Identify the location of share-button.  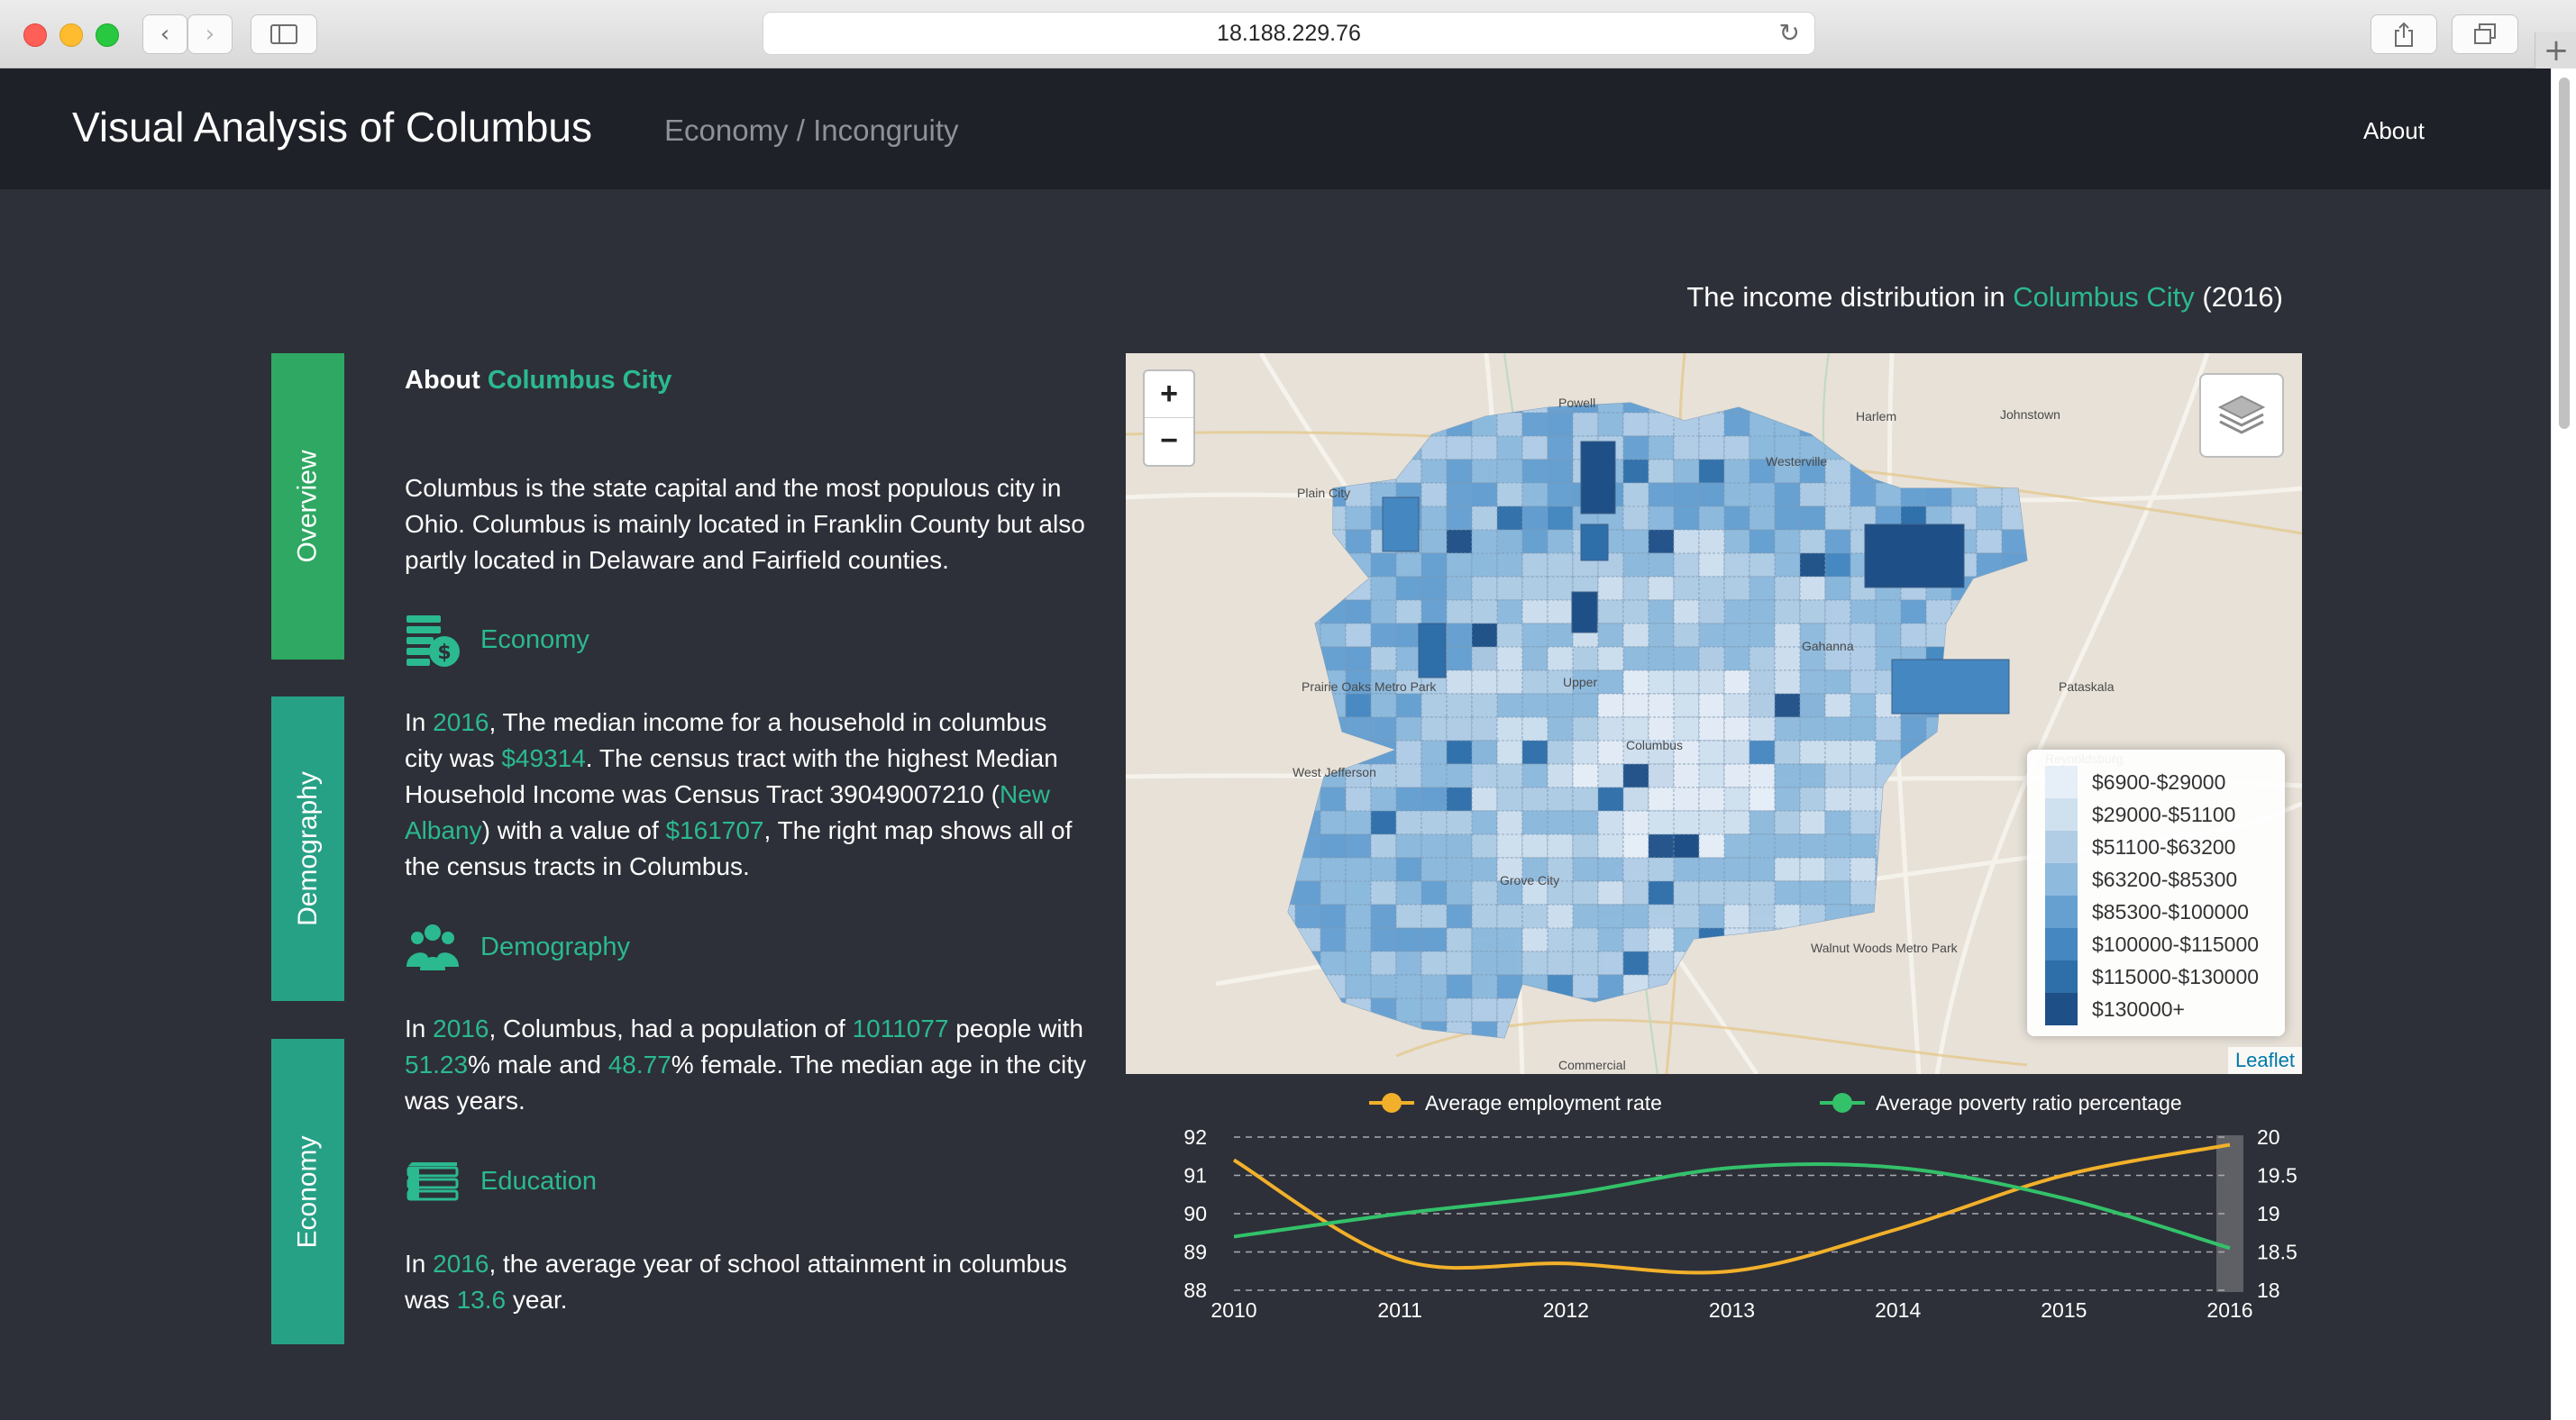
(2403, 34).